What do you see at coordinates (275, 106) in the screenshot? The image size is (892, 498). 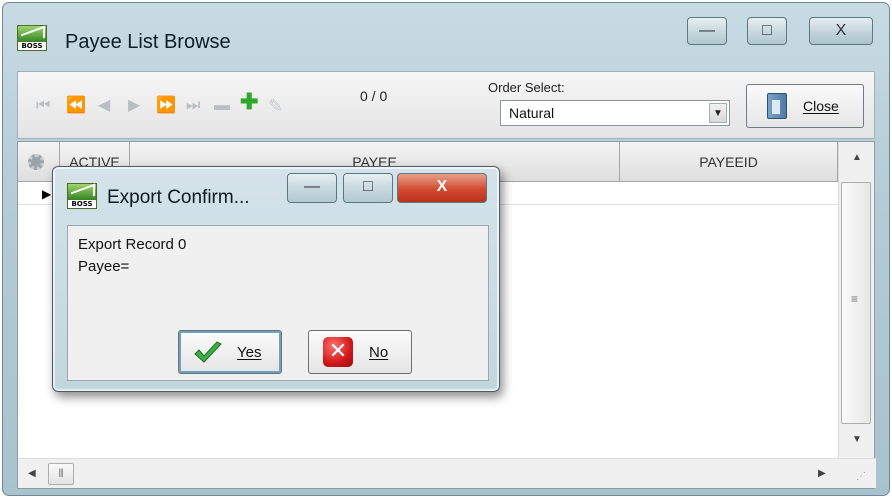 I see `edit-record-icon: ✎` at bounding box center [275, 106].